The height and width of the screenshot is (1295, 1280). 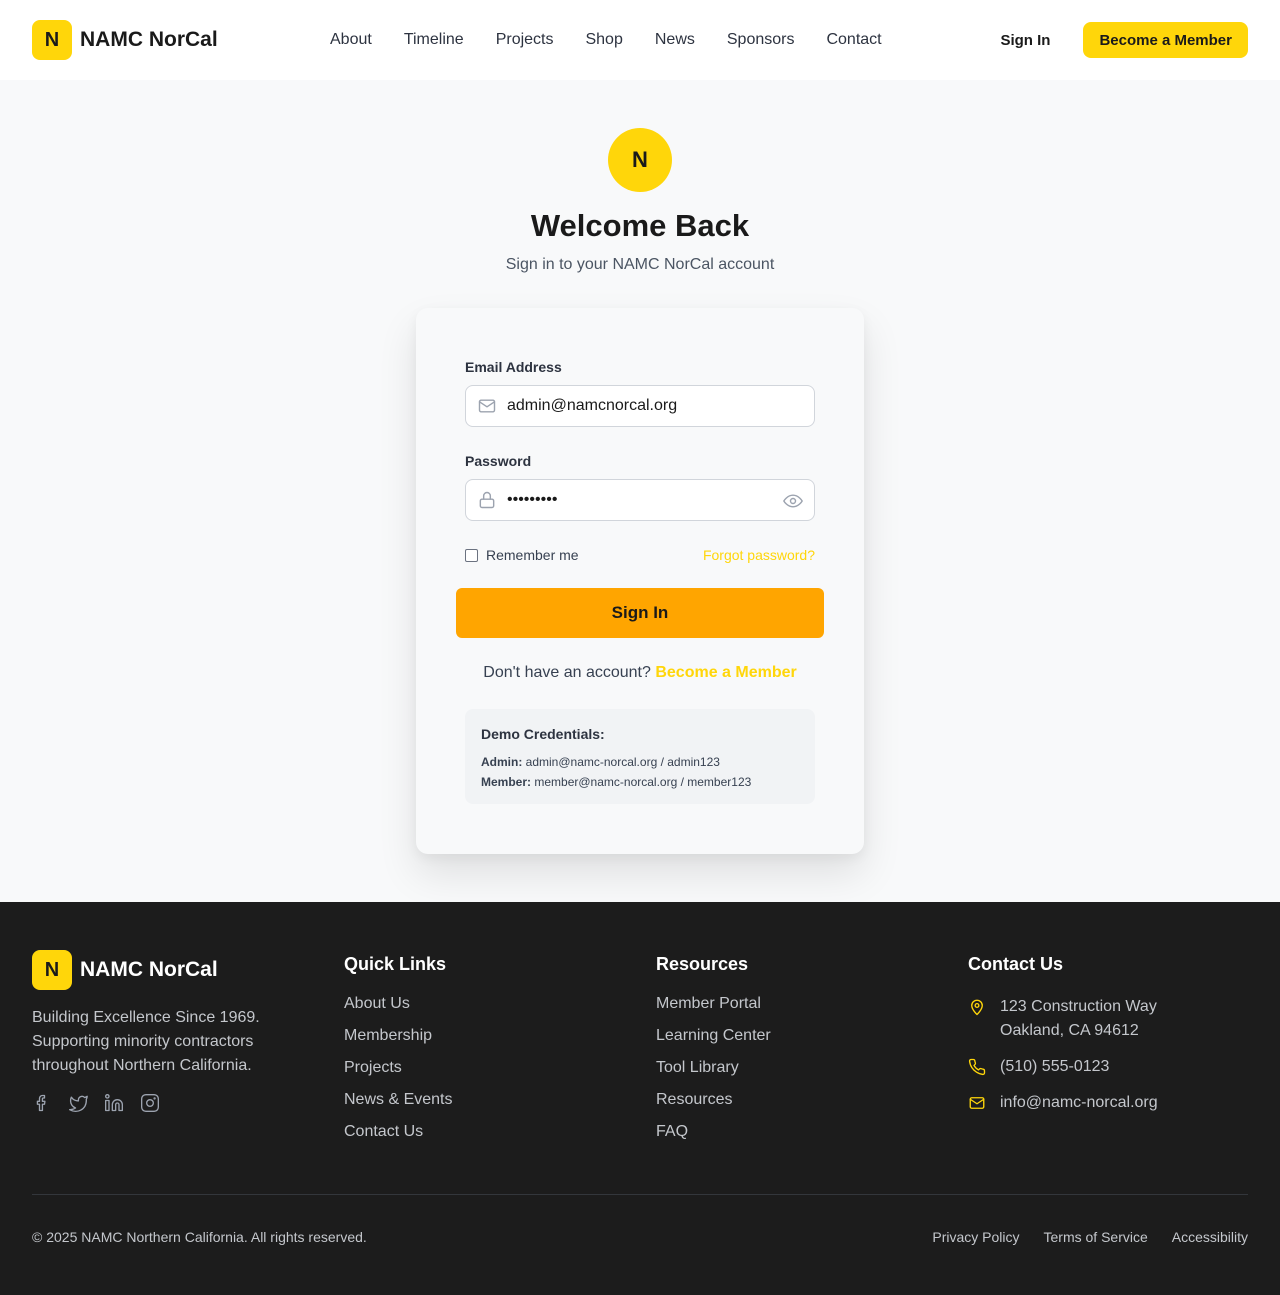 What do you see at coordinates (96, 1103) in the screenshot?
I see `social-links` at bounding box center [96, 1103].